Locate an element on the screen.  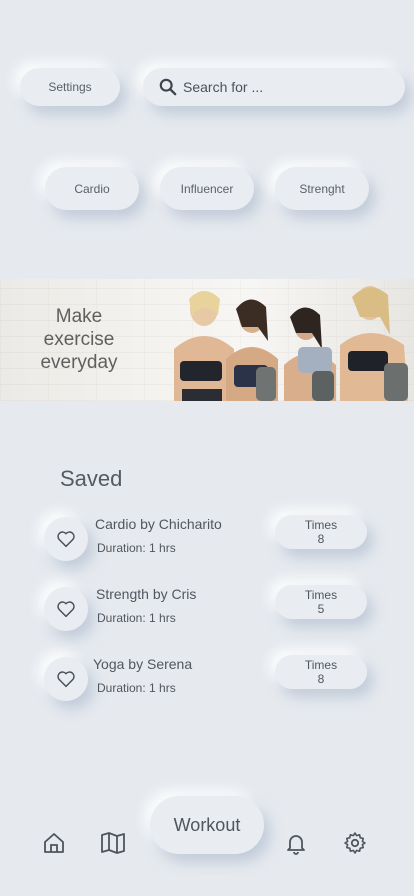
times-badge: Times 5 is located at coordinates (321, 602).